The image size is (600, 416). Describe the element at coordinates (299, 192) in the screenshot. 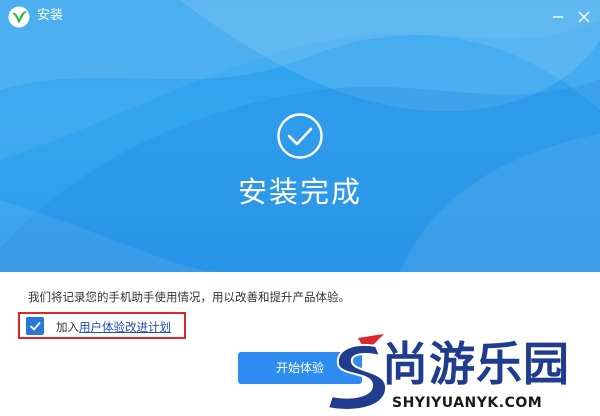

I see `install-complete-title: 安装完成` at that location.